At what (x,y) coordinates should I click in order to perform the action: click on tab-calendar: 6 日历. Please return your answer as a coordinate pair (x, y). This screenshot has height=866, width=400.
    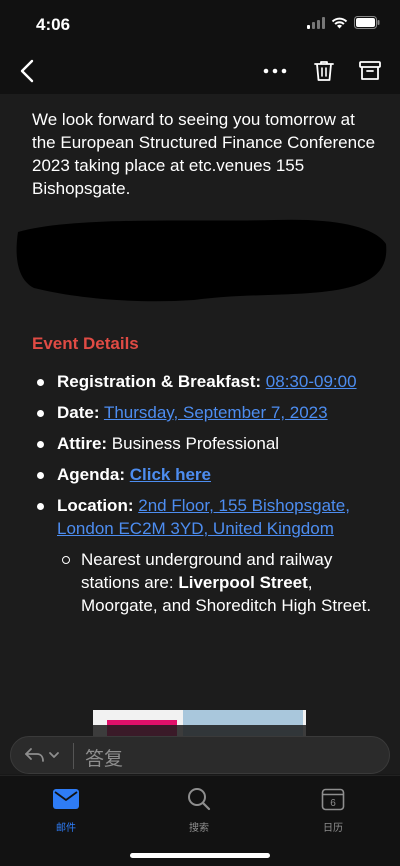
    Looking at the image, I should click on (333, 810).